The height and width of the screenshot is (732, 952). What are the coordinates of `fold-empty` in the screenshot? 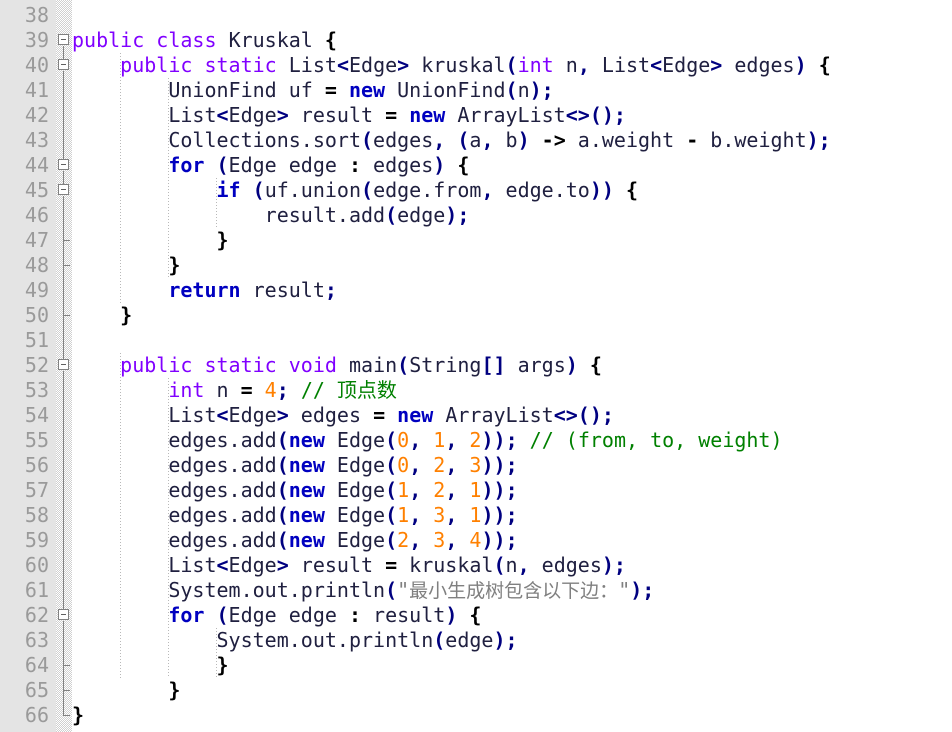 It's located at (64, 15).